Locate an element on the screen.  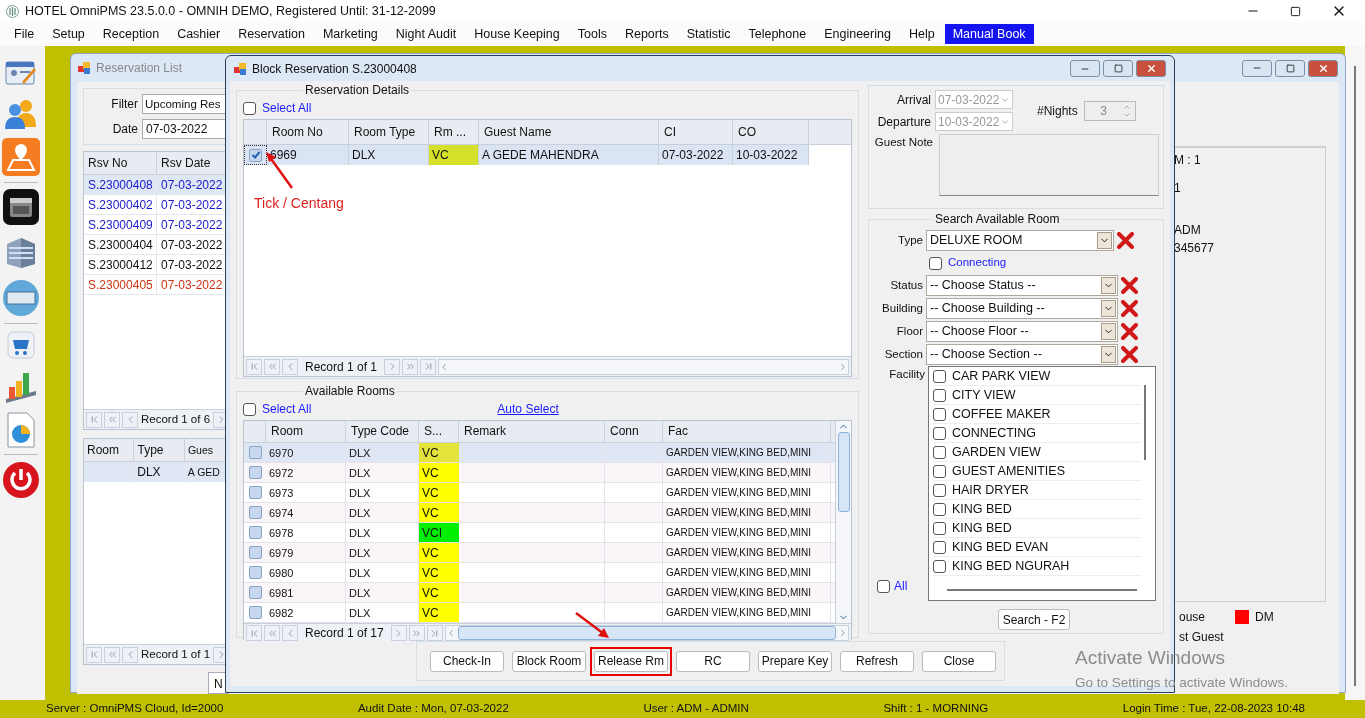
table-row: 6970 DLX VC GARDEN VIEW,KING BED,MINI is located at coordinates (539, 453).